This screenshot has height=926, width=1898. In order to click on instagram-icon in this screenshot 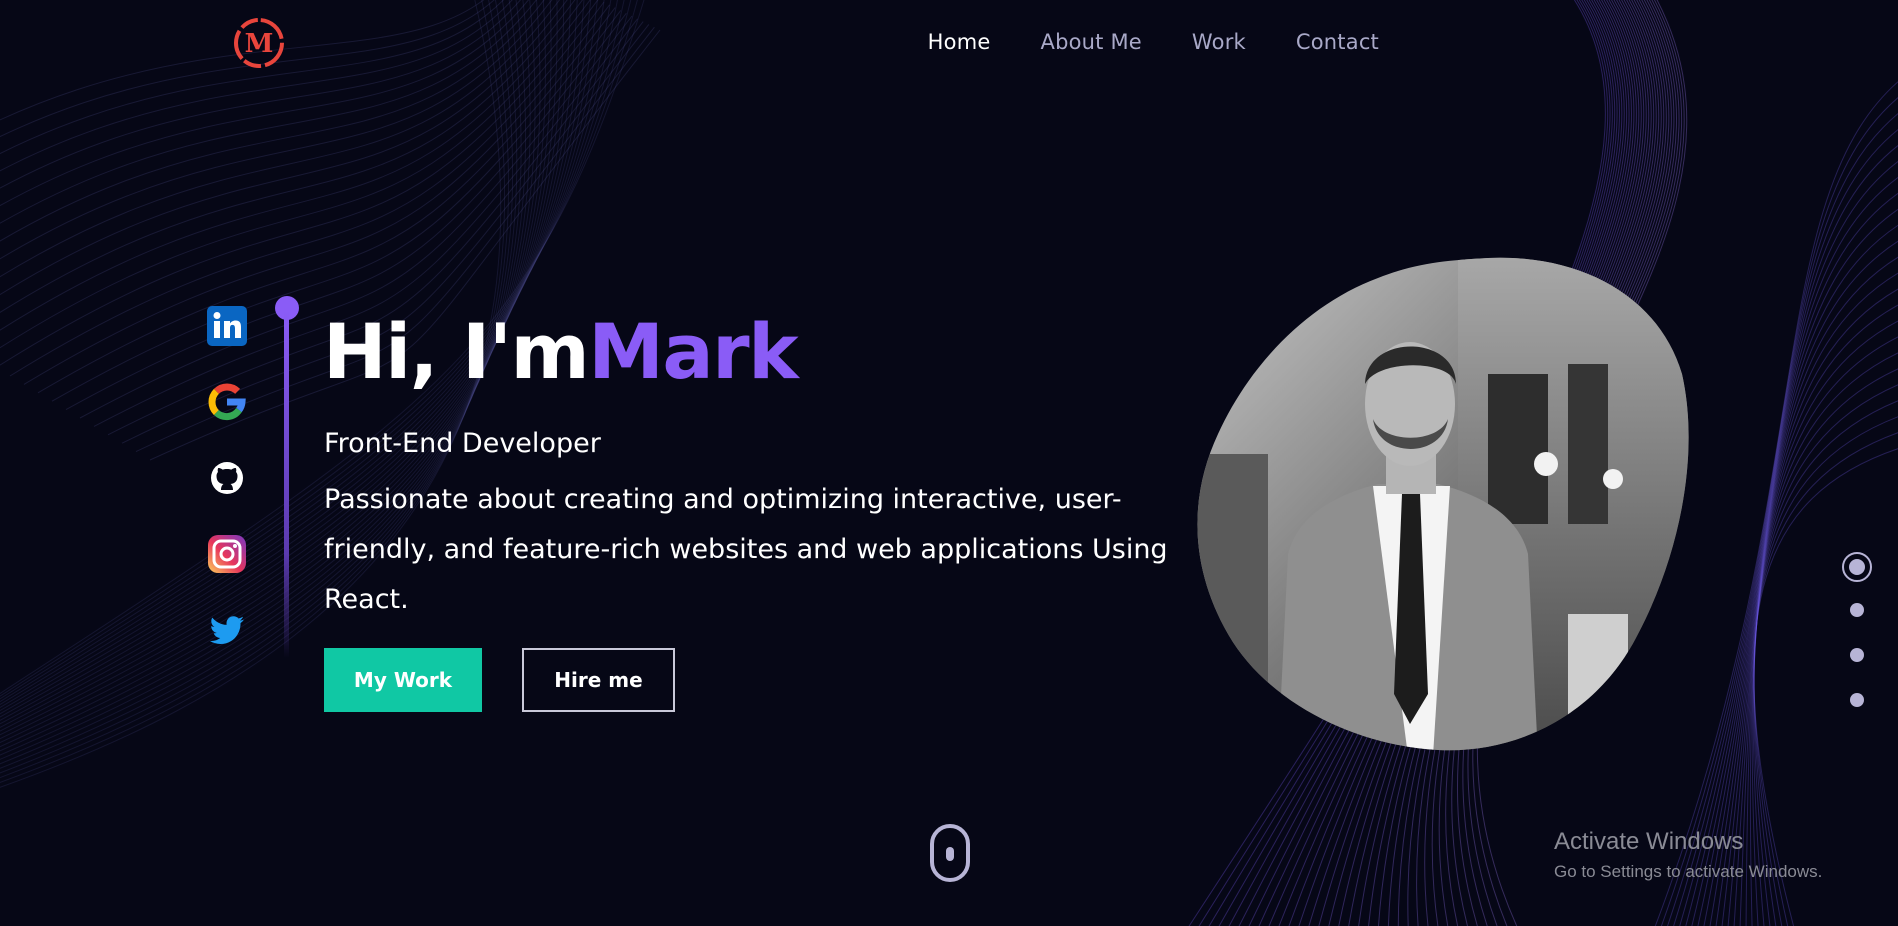, I will do `click(227, 554)`.